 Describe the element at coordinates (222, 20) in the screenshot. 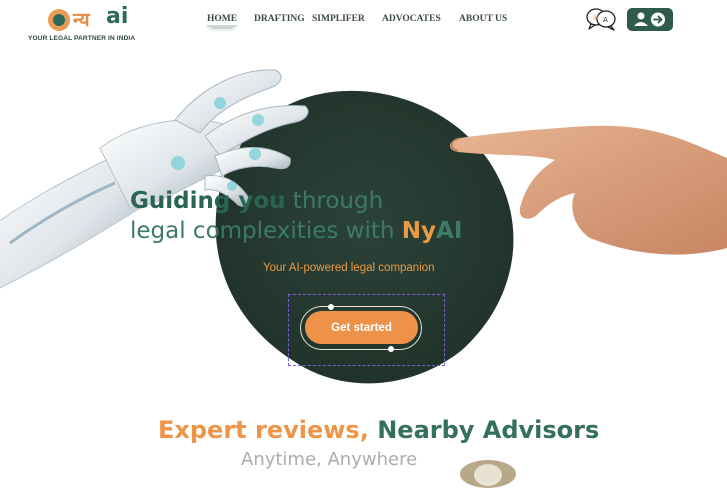

I see `nav-home: HOME` at that location.